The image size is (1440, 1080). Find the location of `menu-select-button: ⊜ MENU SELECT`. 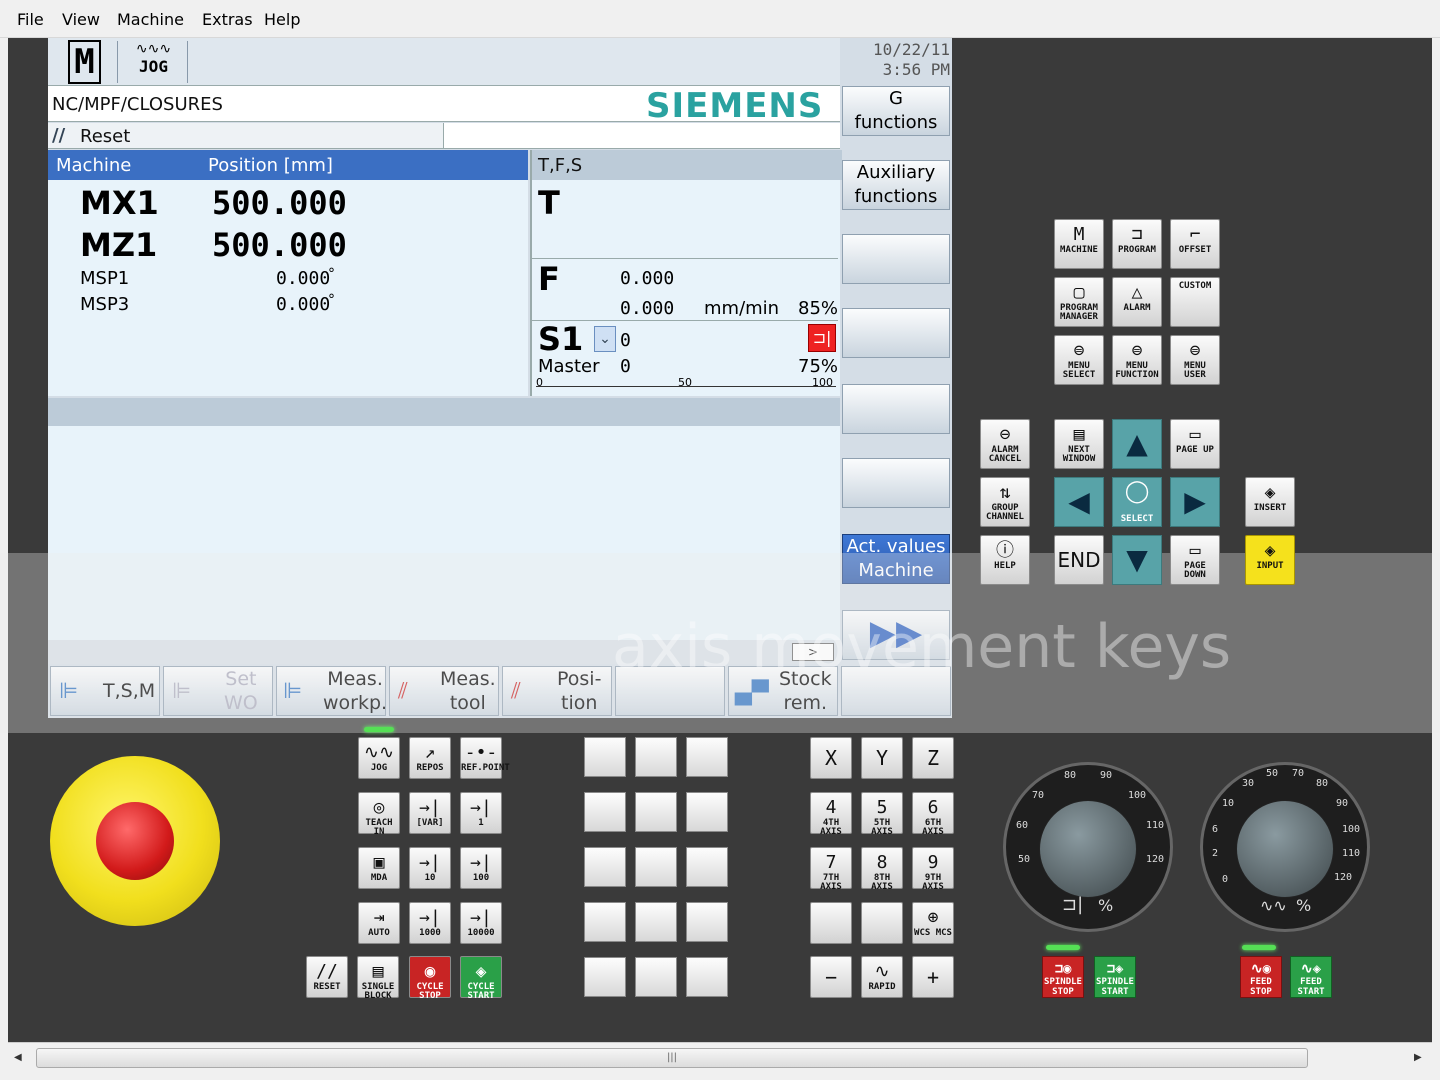

menu-select-button: ⊜ MENU SELECT is located at coordinates (1079, 360).